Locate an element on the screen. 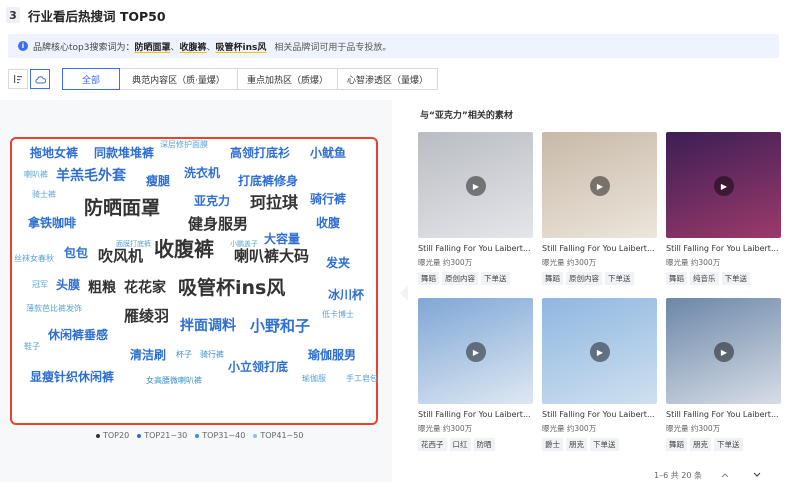  cloud-word: 打底裤修身 is located at coordinates (268, 181).